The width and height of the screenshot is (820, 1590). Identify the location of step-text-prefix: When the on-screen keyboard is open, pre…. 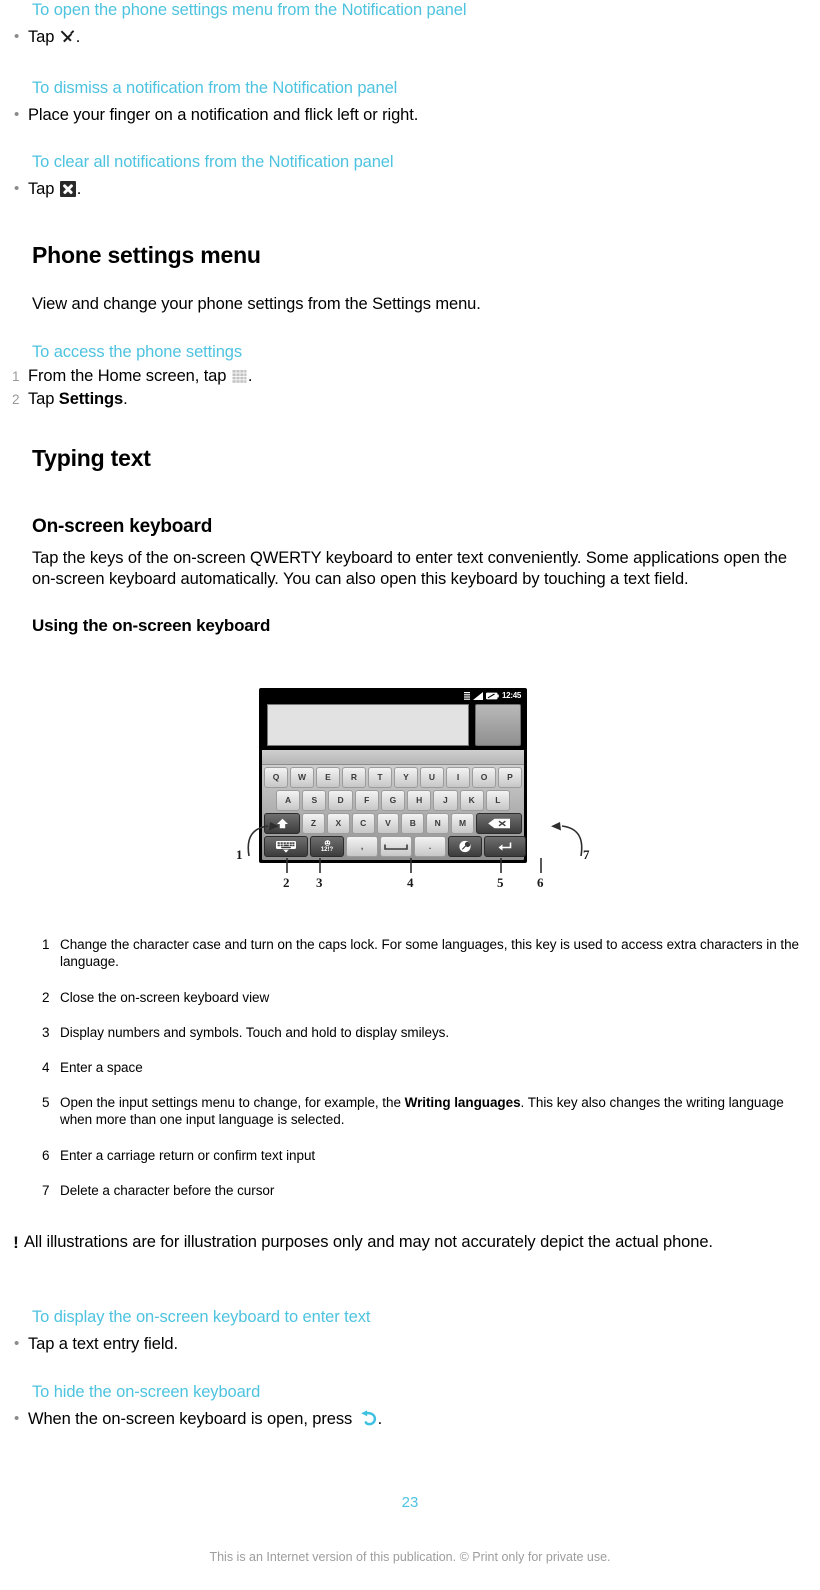
(192, 1419).